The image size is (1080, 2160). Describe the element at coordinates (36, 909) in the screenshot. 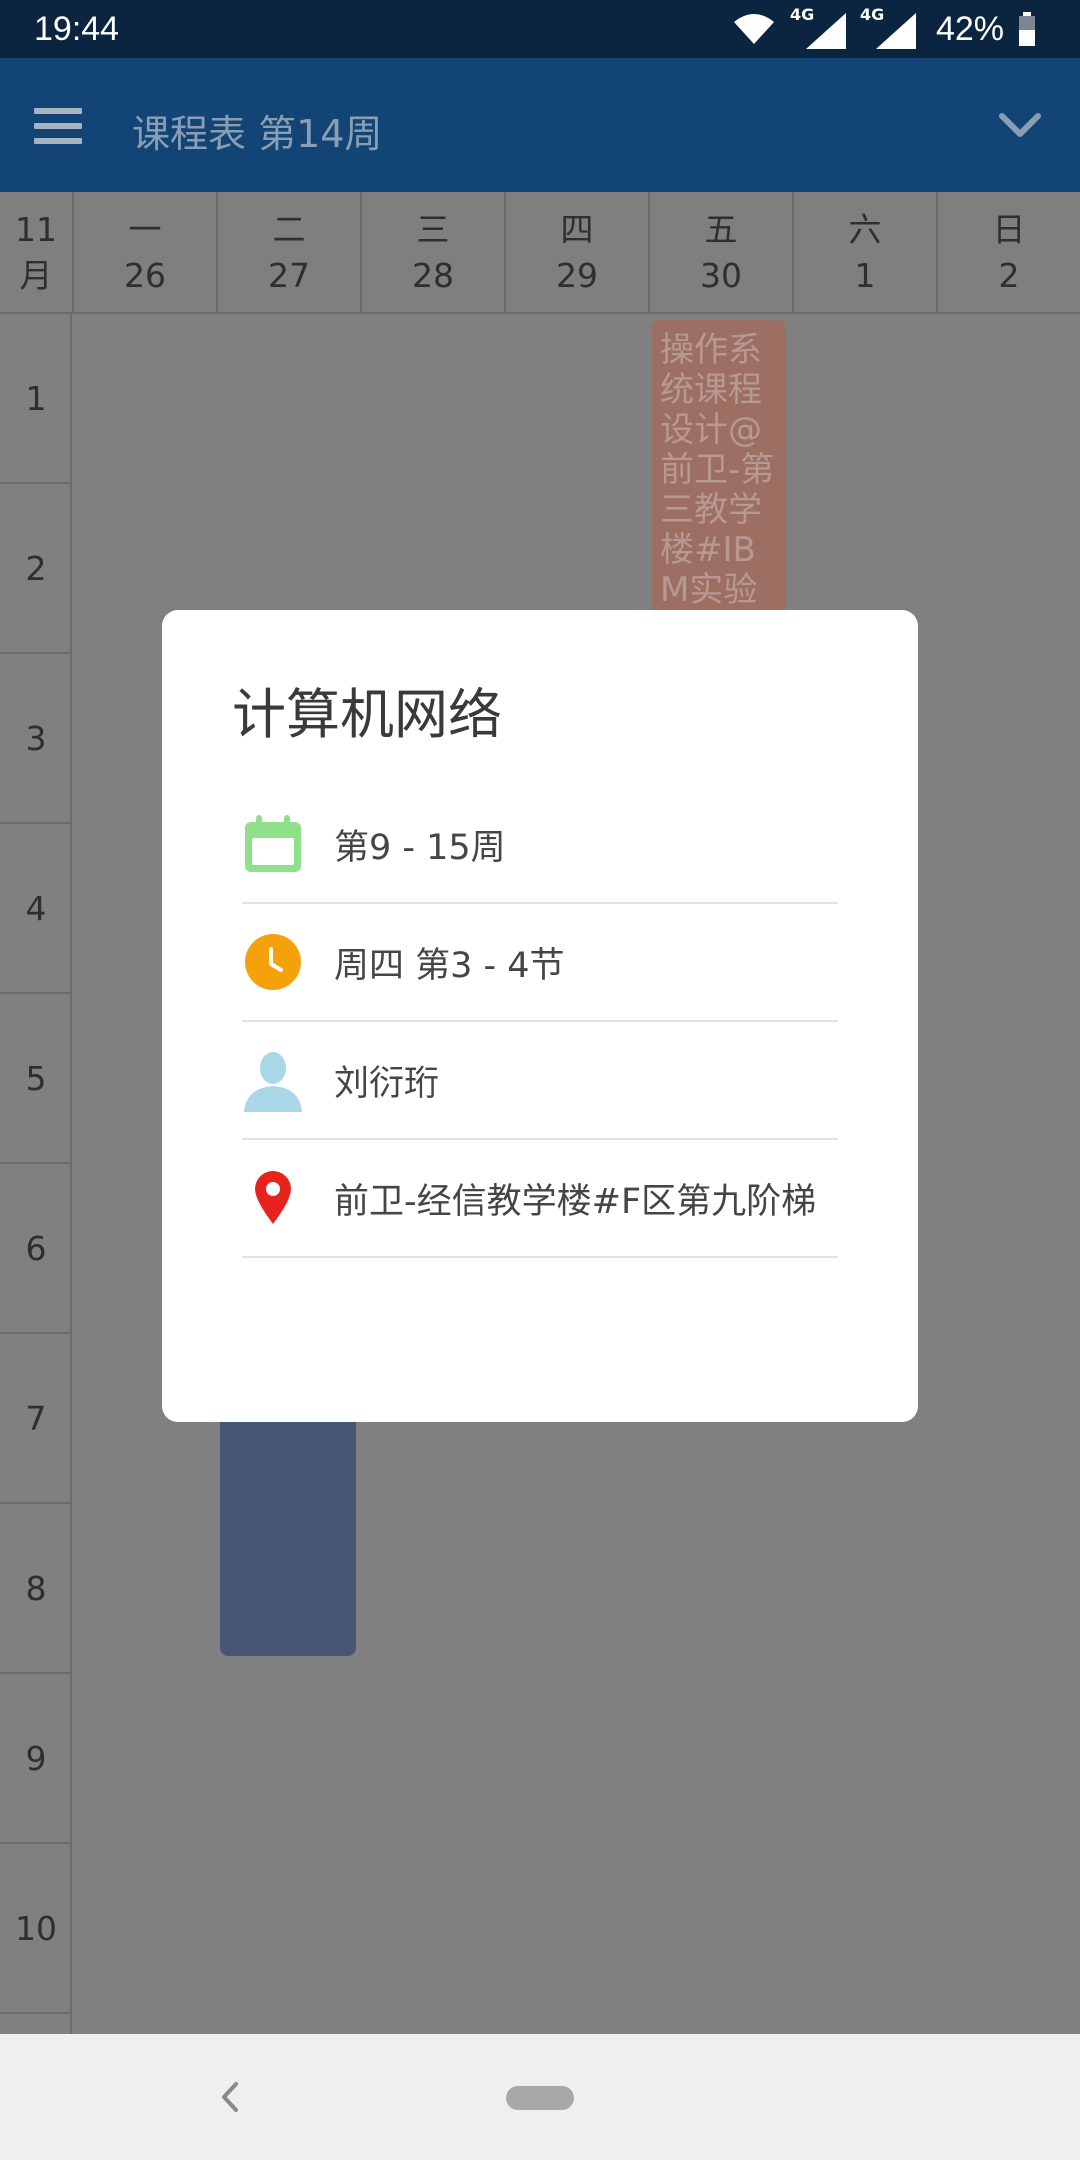

I see `period-number: 4` at that location.